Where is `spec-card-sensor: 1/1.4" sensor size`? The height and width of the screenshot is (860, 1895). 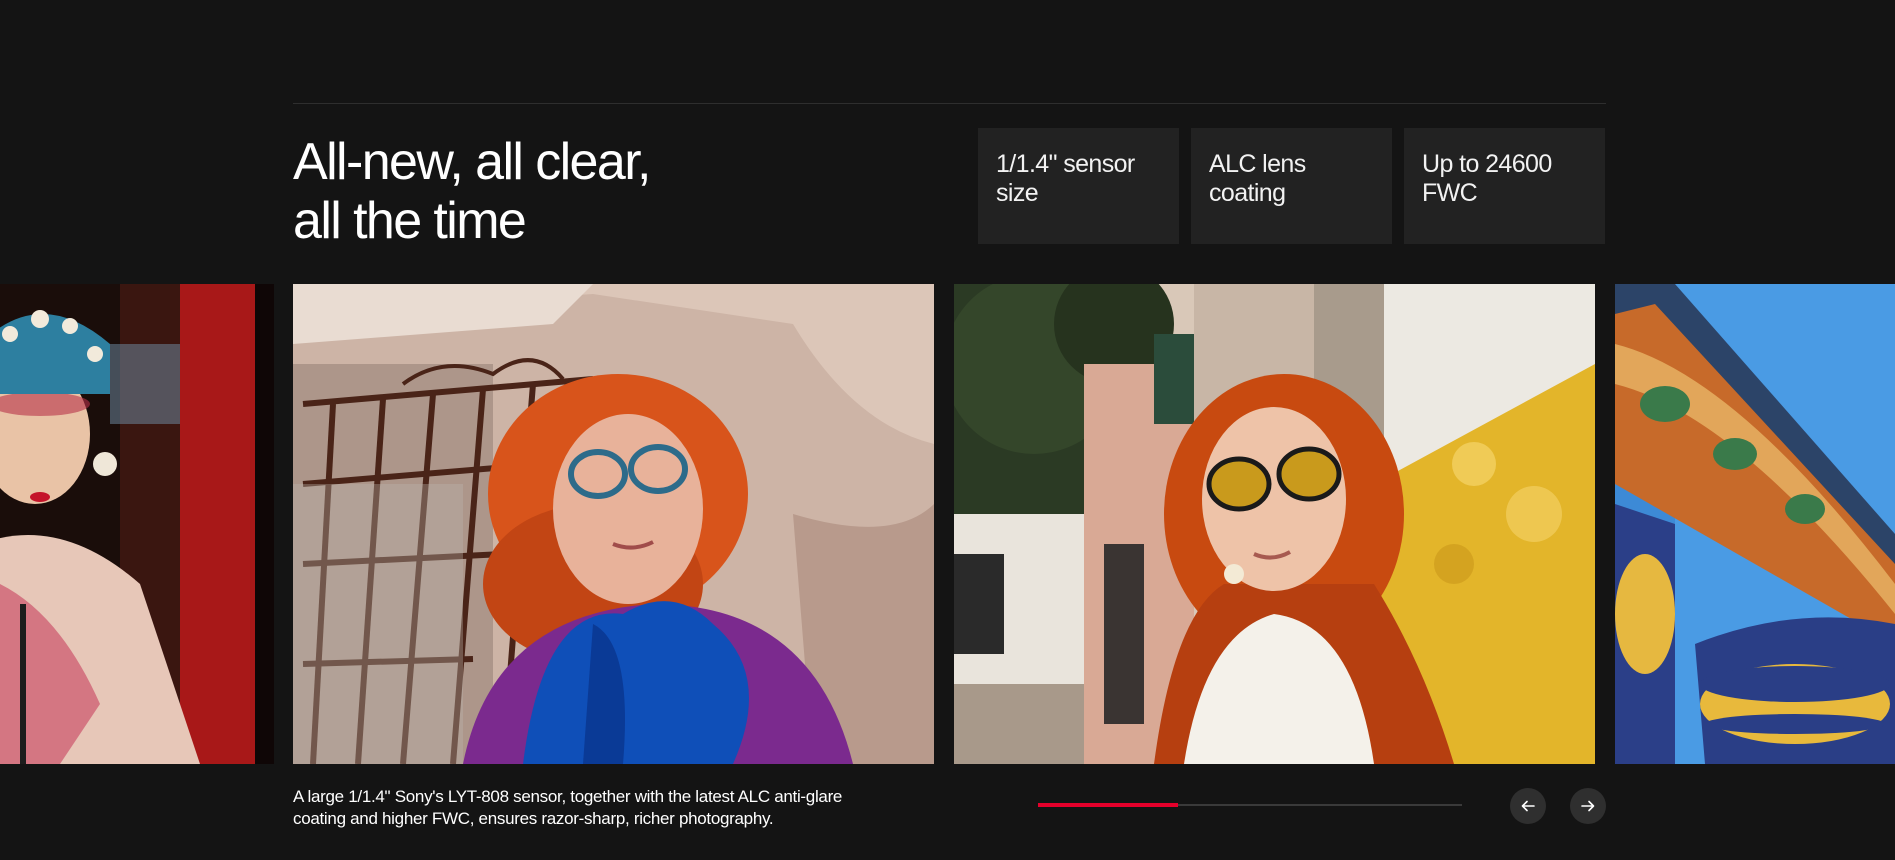 spec-card-sensor: 1/1.4" sensor size is located at coordinates (1078, 186).